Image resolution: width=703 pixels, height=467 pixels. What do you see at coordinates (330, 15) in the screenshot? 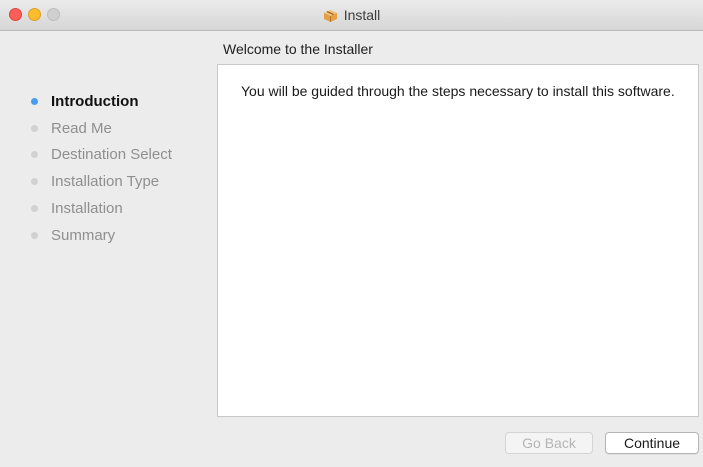
I see `package-icon` at bounding box center [330, 15].